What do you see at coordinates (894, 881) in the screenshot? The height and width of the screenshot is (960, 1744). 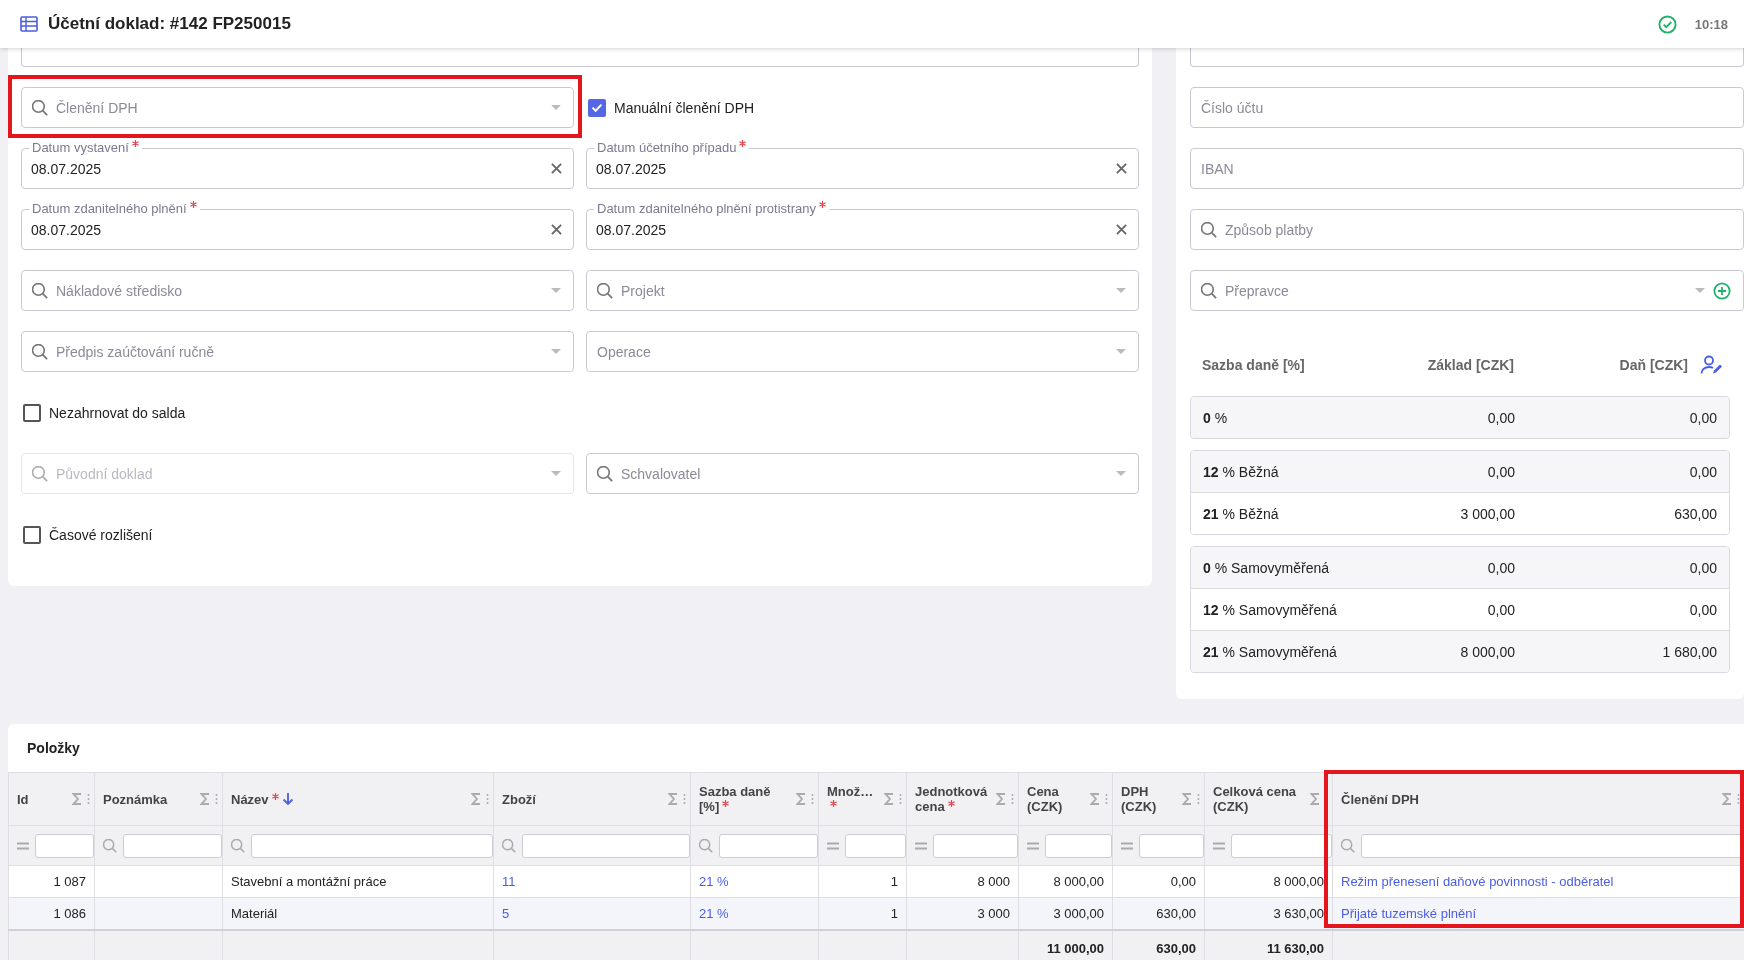 I see `table-cell: 1` at bounding box center [894, 881].